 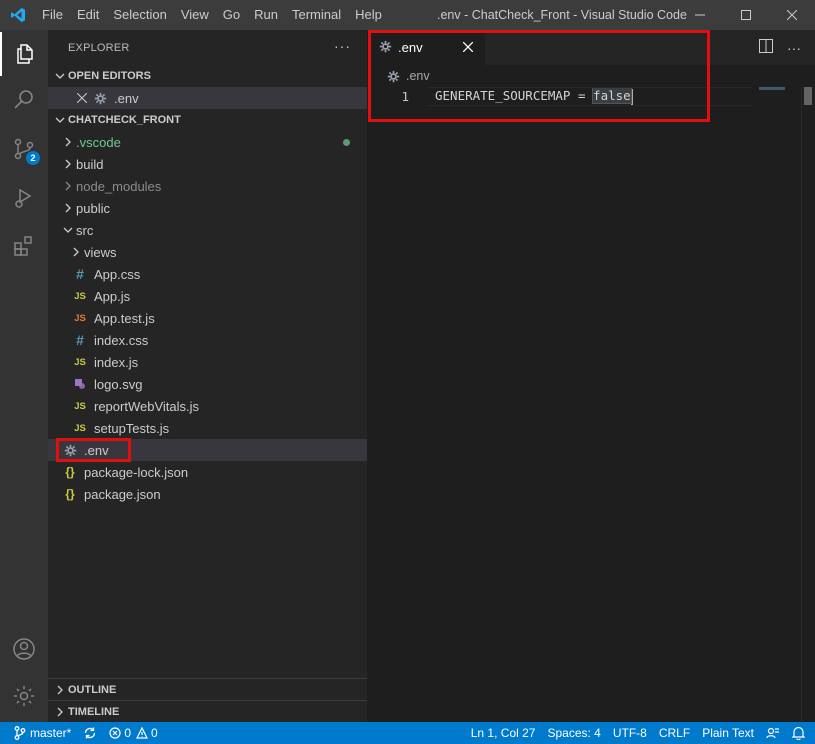 I want to click on tree-item-env: .env, so click(x=207, y=450).